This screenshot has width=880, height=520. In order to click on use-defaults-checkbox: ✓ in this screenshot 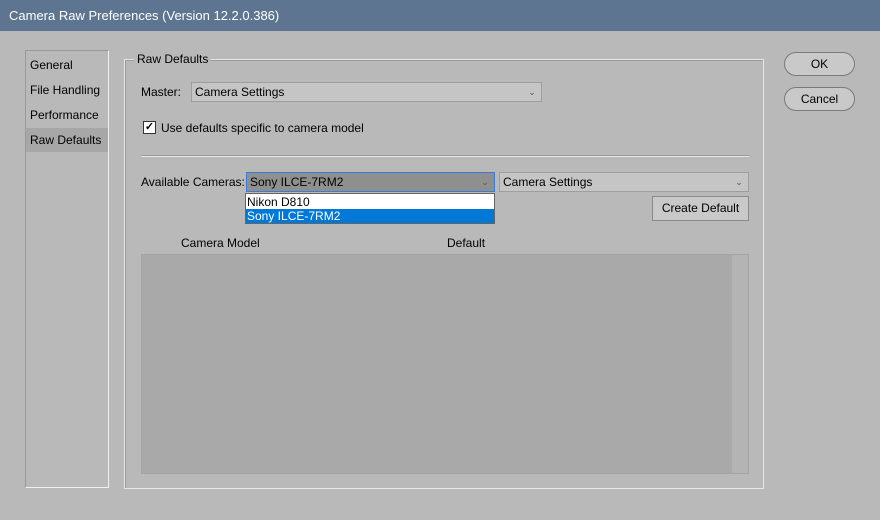, I will do `click(149, 127)`.